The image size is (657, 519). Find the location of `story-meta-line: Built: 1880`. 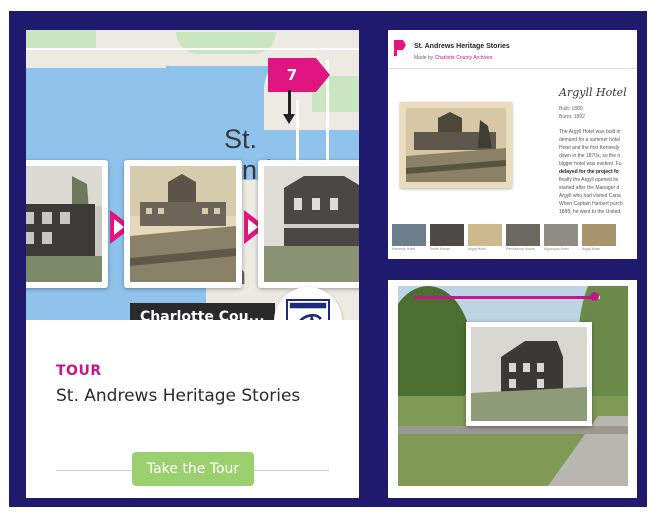

story-meta-line: Built: 1880 is located at coordinates (571, 109).